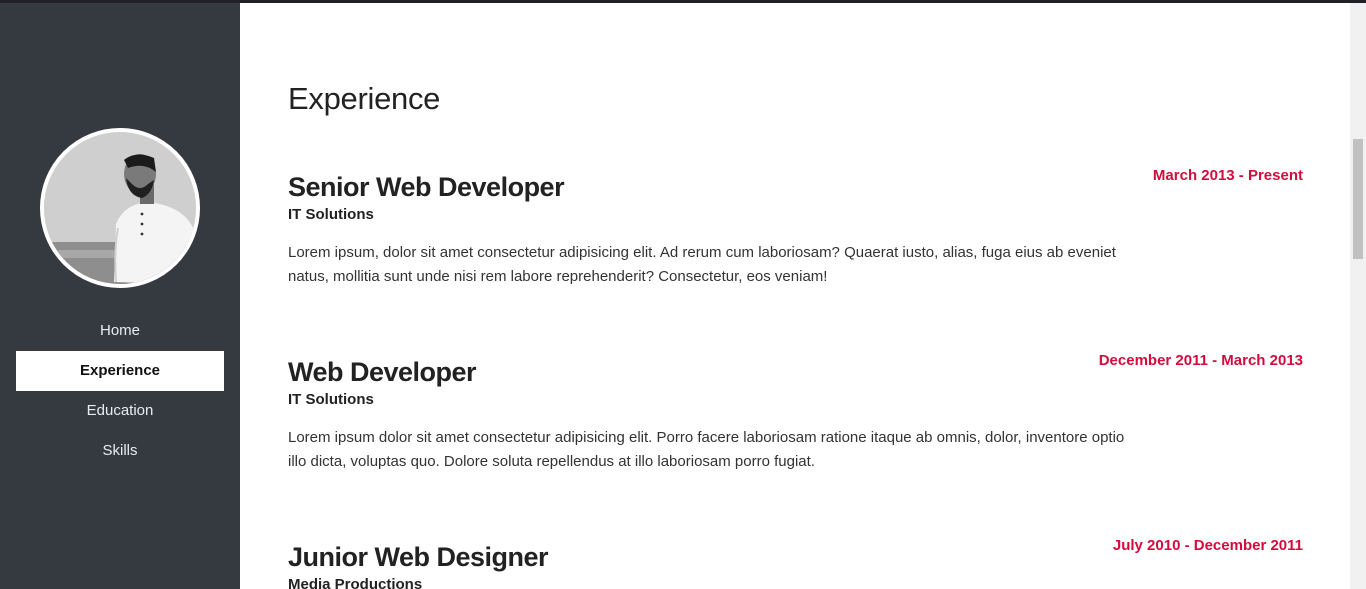 The height and width of the screenshot is (589, 1366). Describe the element at coordinates (364, 98) in the screenshot. I see `section-title: Experience` at that location.